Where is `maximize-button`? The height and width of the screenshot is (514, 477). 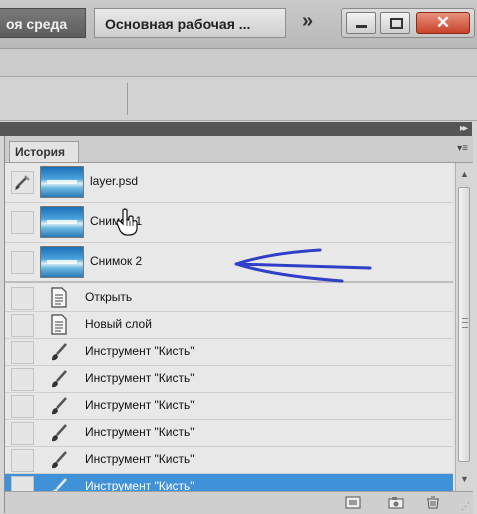
maximize-button is located at coordinates (395, 23).